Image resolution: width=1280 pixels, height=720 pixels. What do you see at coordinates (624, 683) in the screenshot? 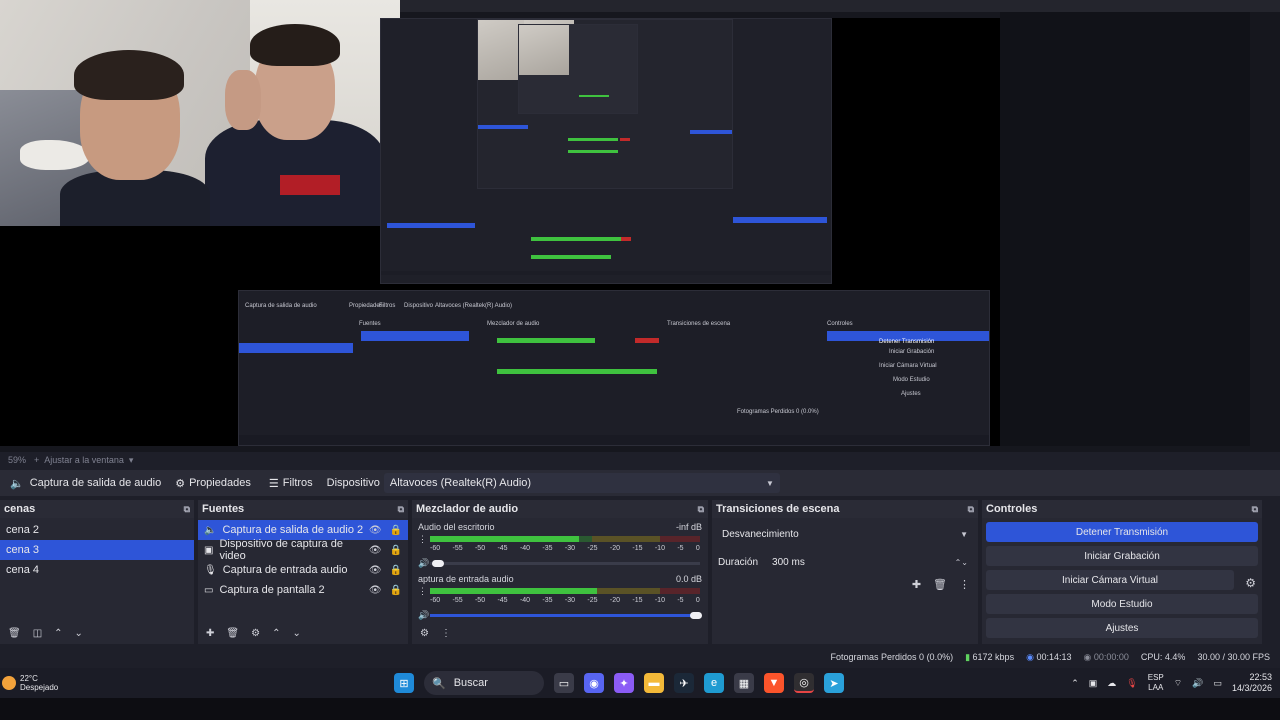
I see `copilot-icon: ✦` at bounding box center [624, 683].